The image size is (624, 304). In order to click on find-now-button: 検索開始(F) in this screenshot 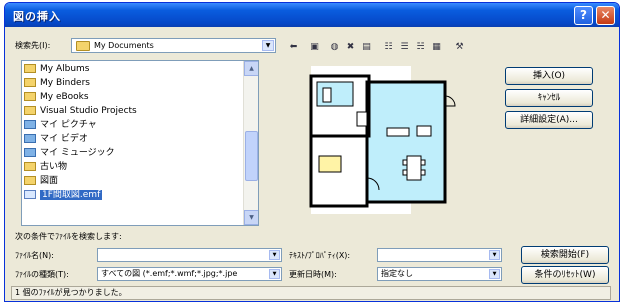, I will do `click(565, 255)`.